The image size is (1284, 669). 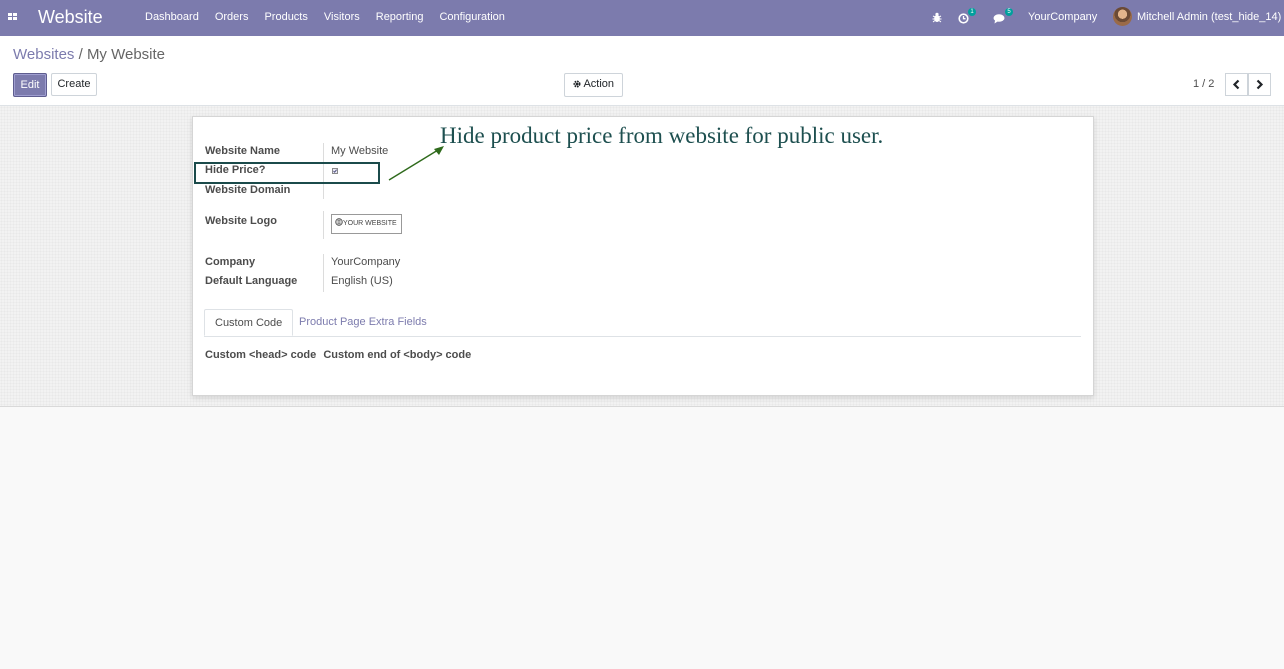 I want to click on default-language-label: Default Language, so click(x=251, y=281).